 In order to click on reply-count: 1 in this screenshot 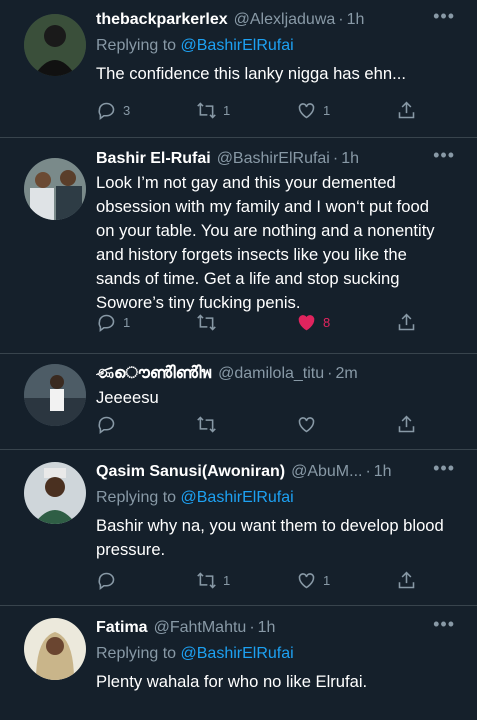, I will do `click(127, 322)`.